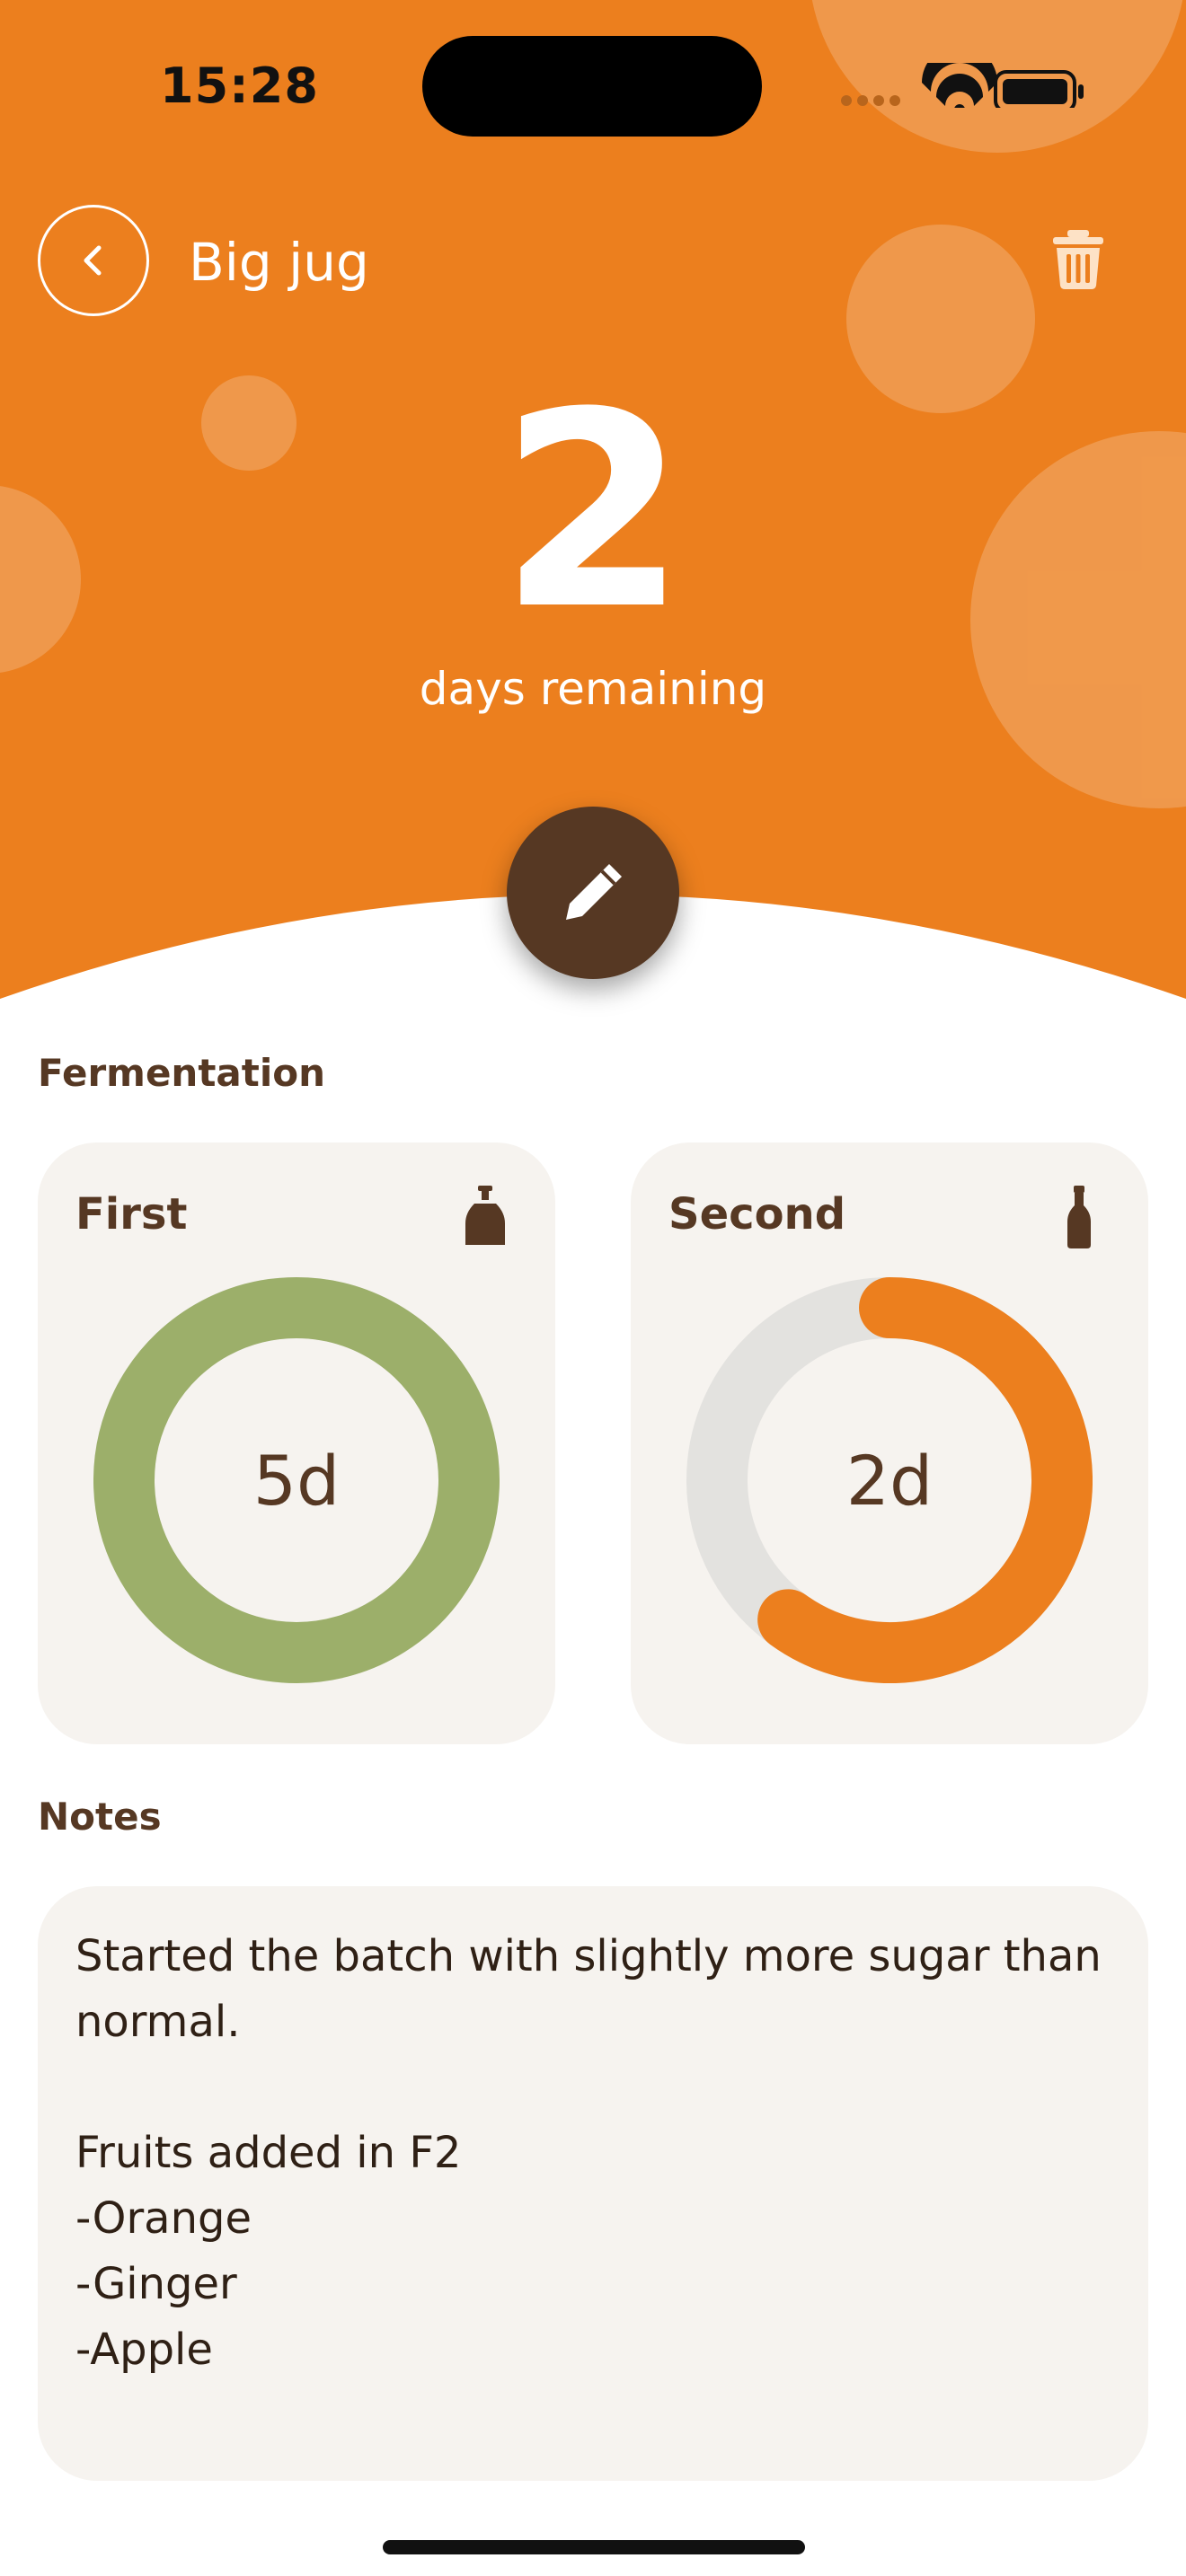  I want to click on back-button, so click(93, 260).